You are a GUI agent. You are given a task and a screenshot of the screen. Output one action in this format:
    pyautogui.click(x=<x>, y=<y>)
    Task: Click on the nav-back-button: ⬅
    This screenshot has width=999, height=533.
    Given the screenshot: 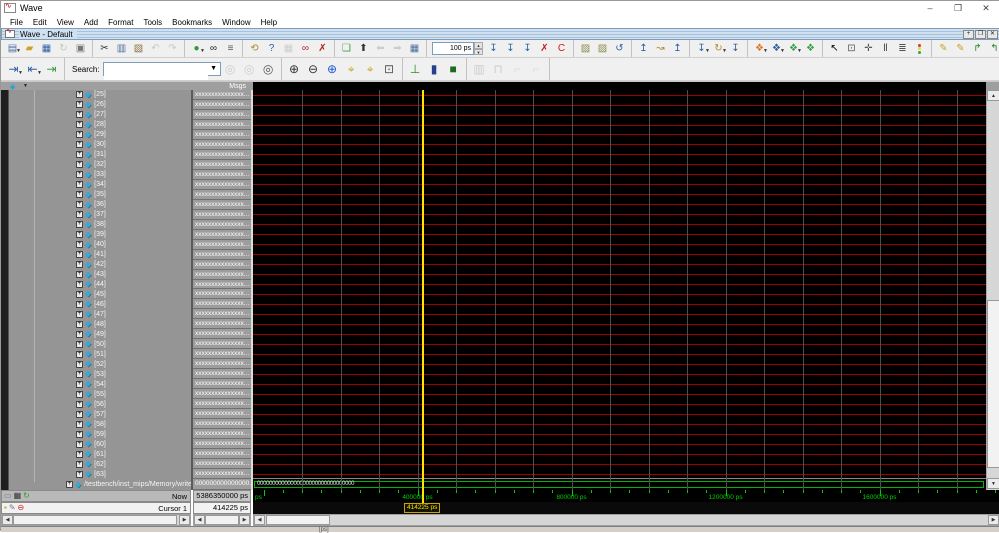 What is the action you would take?
    pyautogui.click(x=380, y=48)
    